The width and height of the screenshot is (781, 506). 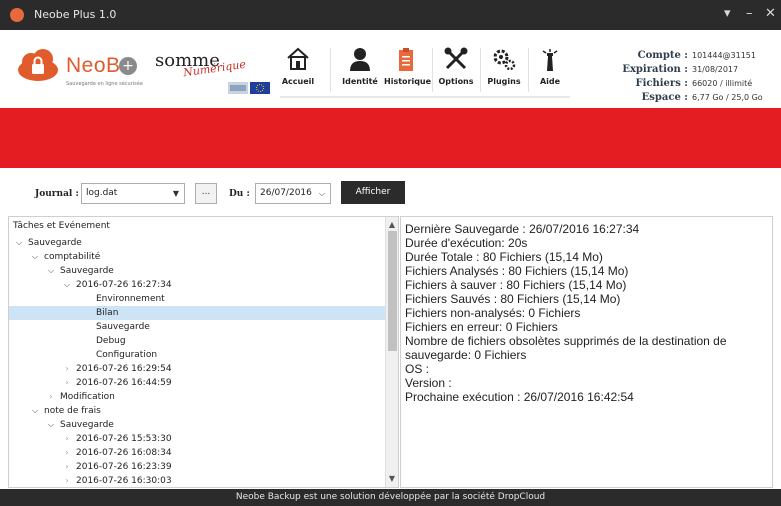 What do you see at coordinates (390, 138) in the screenshot?
I see `red-banner` at bounding box center [390, 138].